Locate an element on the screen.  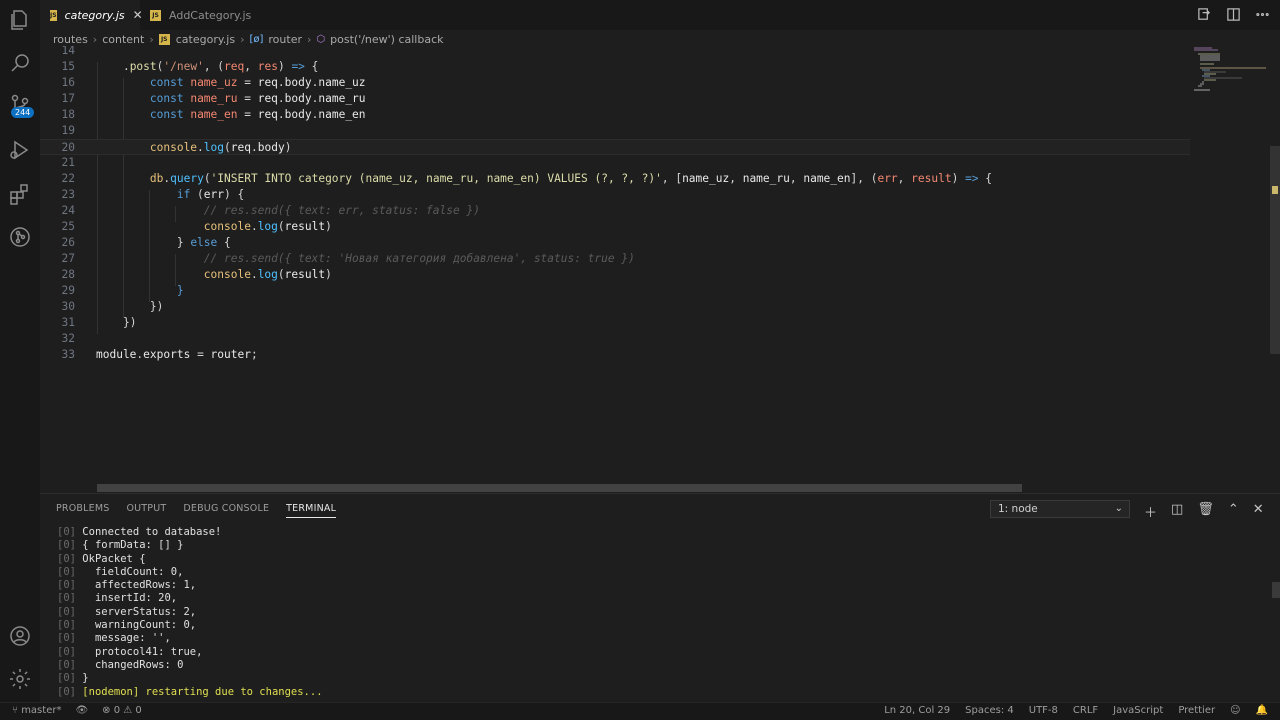
encoding: UTF-8 is located at coordinates (1043, 710).